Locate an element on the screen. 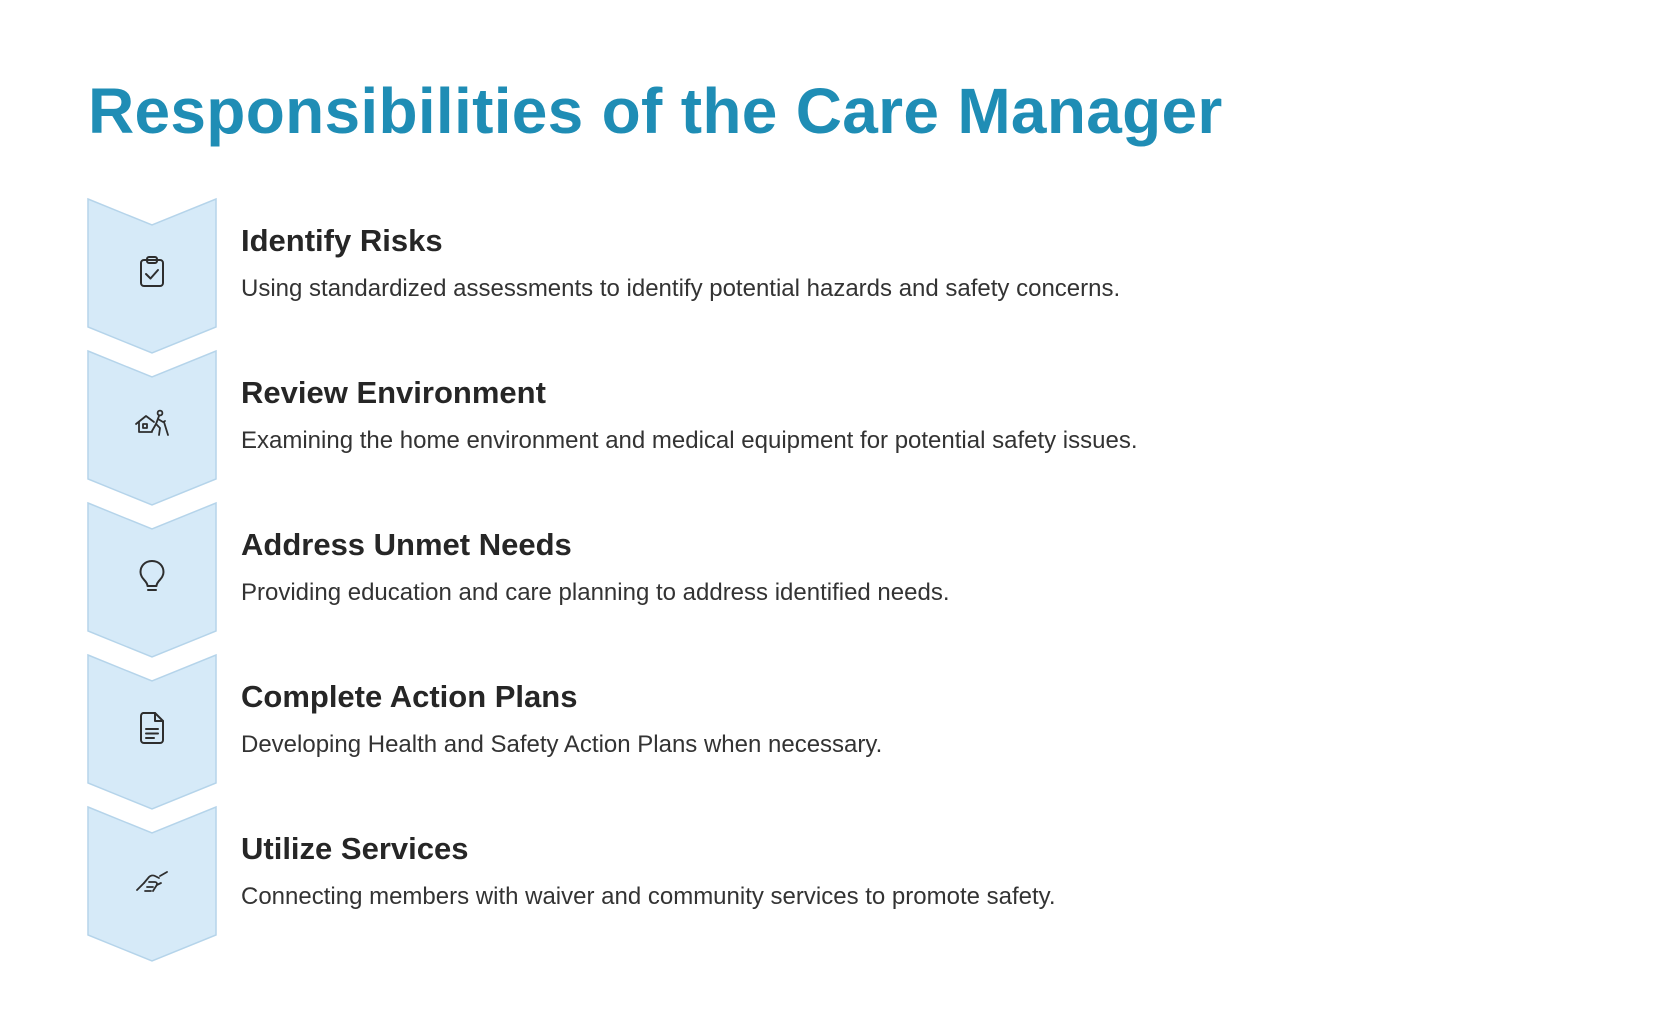  step-heading: Utilize Services is located at coordinates (355, 848).